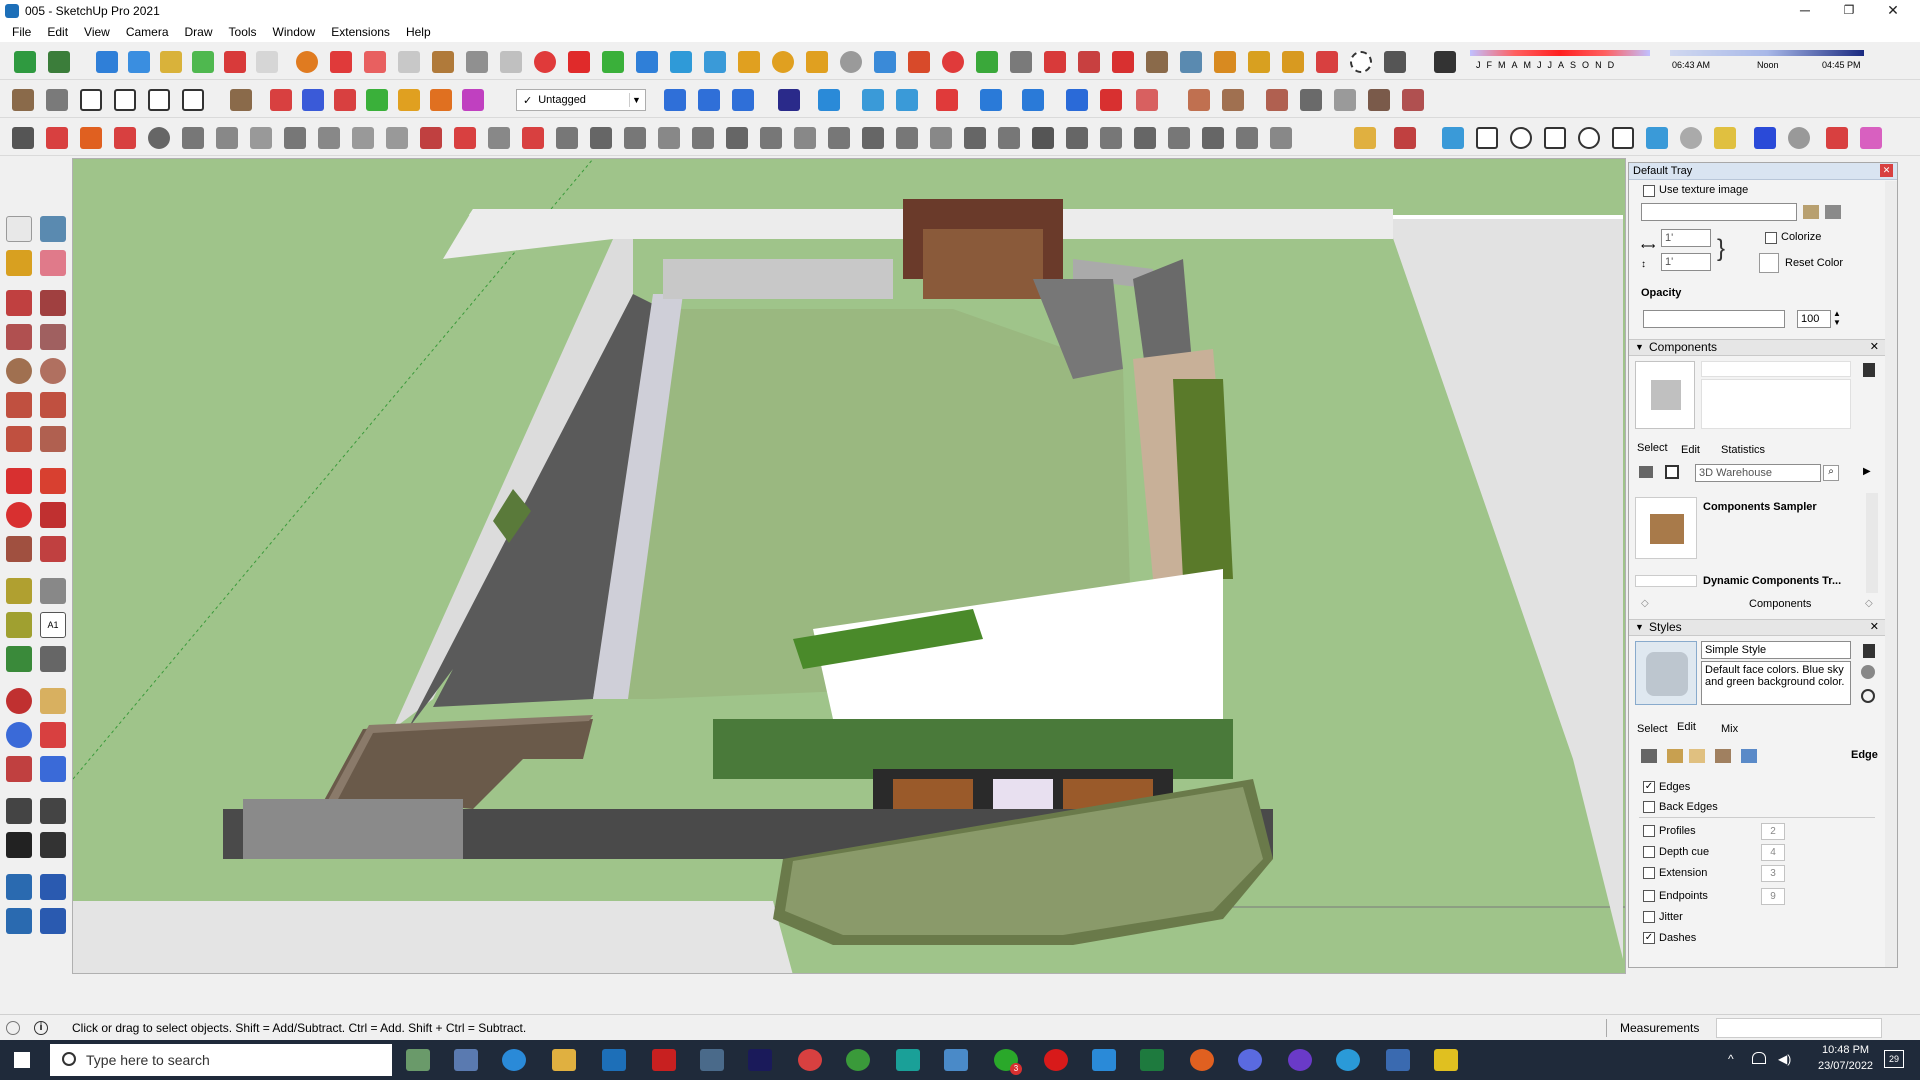 The image size is (1920, 1080). What do you see at coordinates (1555, 138) in the screenshot?
I see `hexagon-shape-icon` at bounding box center [1555, 138].